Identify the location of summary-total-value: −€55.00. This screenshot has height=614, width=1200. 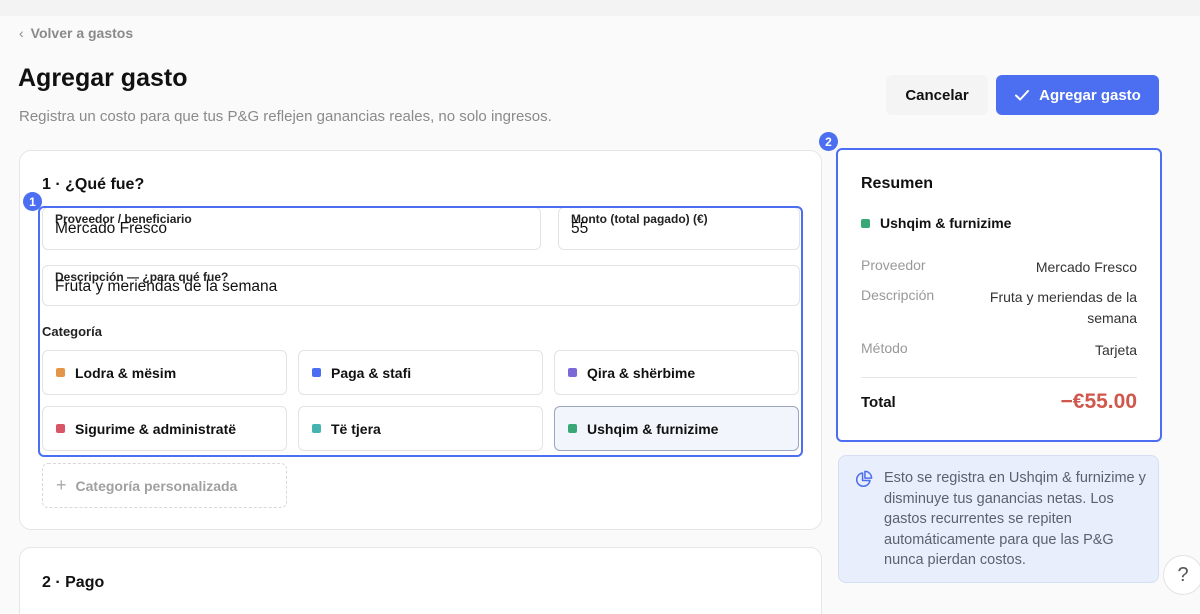
(1099, 401).